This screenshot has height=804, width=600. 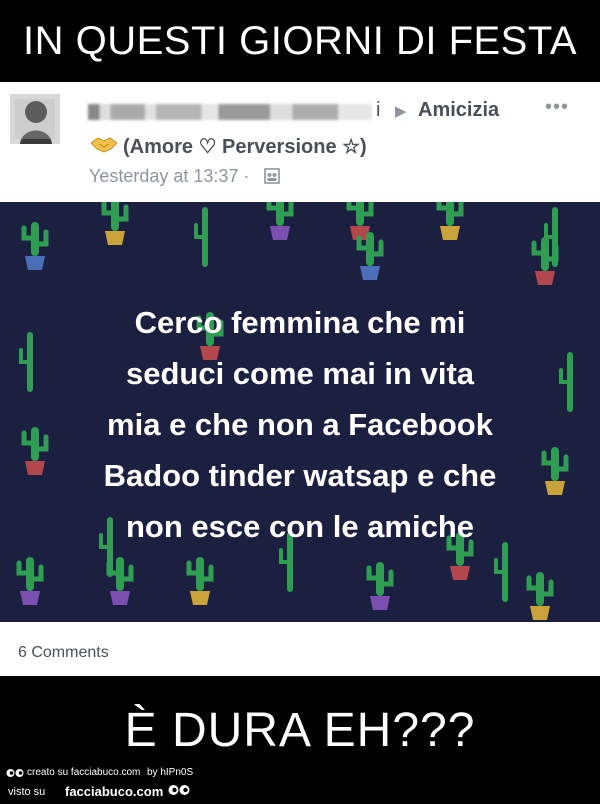 I want to click on post-footer: 6 Comments, so click(x=300, y=649).